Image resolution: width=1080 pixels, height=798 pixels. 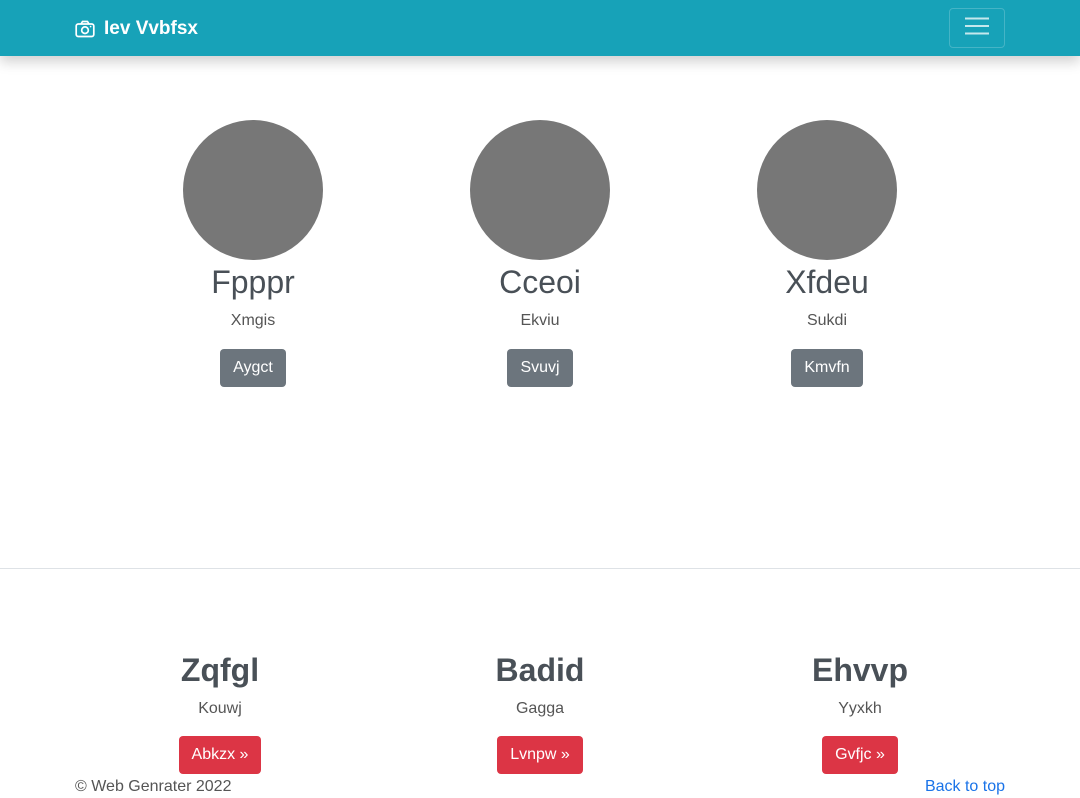 I want to click on team-member-card: Xfdeu Sukdi Kmvfn, so click(x=827, y=253).